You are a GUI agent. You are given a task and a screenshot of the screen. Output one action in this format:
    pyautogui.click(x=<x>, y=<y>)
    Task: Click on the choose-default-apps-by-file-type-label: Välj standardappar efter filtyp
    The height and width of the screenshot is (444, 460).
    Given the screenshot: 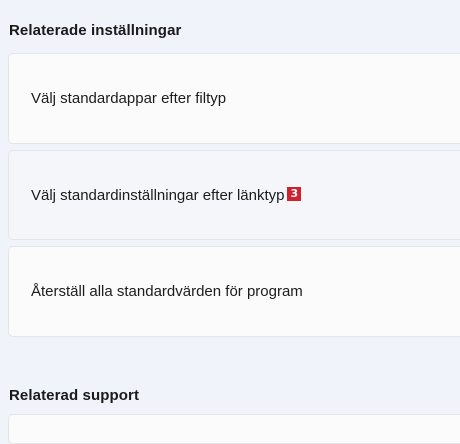 What is the action you would take?
    pyautogui.click(x=129, y=98)
    